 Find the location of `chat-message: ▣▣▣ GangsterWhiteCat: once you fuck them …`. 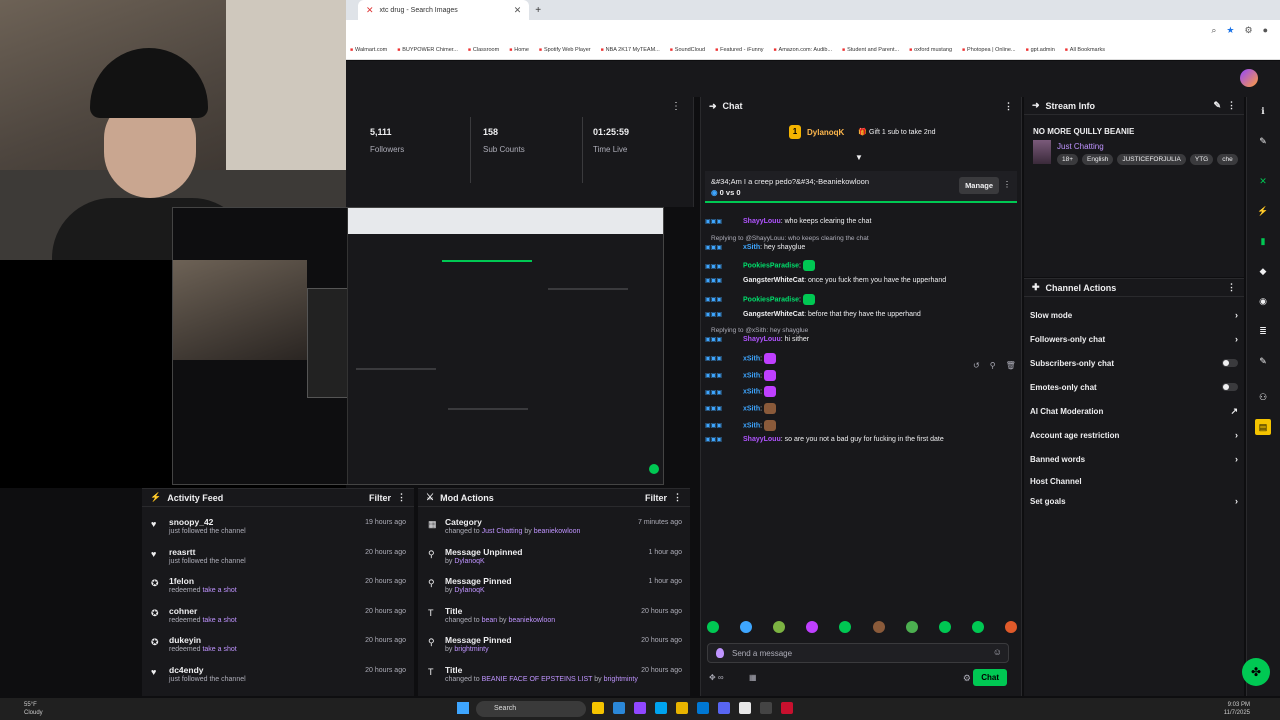

chat-message: ▣▣▣ GangsterWhiteCat: once you fuck them … is located at coordinates (825, 280).